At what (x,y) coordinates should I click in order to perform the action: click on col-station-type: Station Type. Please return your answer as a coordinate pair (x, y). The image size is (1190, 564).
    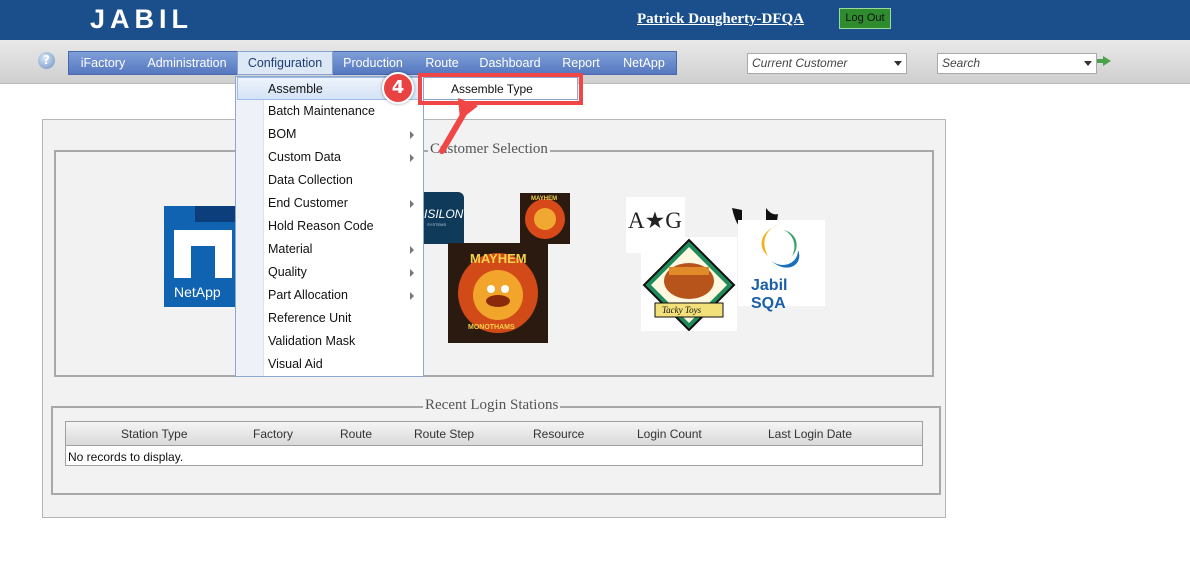
    Looking at the image, I should click on (154, 434).